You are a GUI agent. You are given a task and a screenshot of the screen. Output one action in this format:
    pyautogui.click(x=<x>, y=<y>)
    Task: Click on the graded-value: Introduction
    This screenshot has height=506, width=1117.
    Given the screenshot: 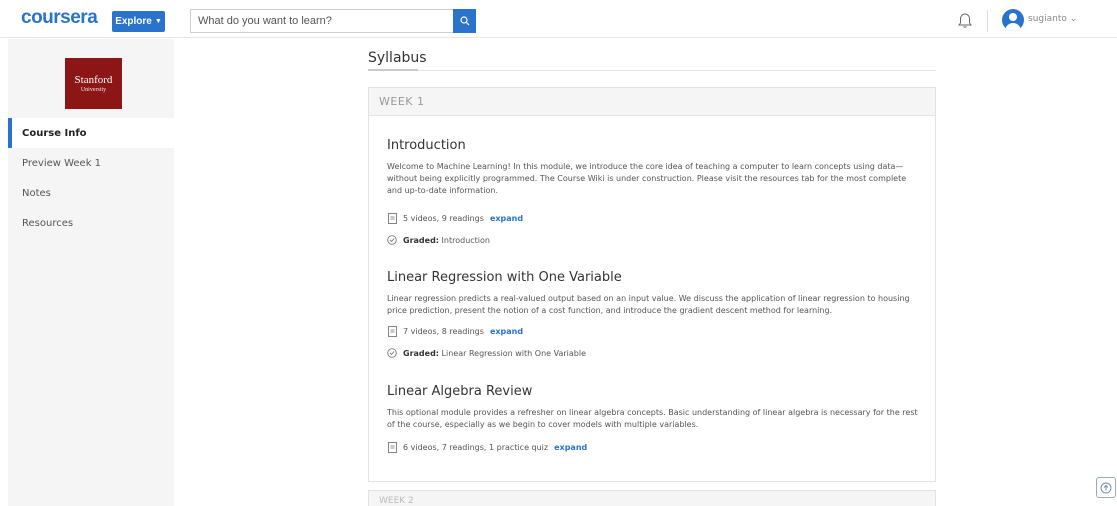 What is the action you would take?
    pyautogui.click(x=465, y=240)
    